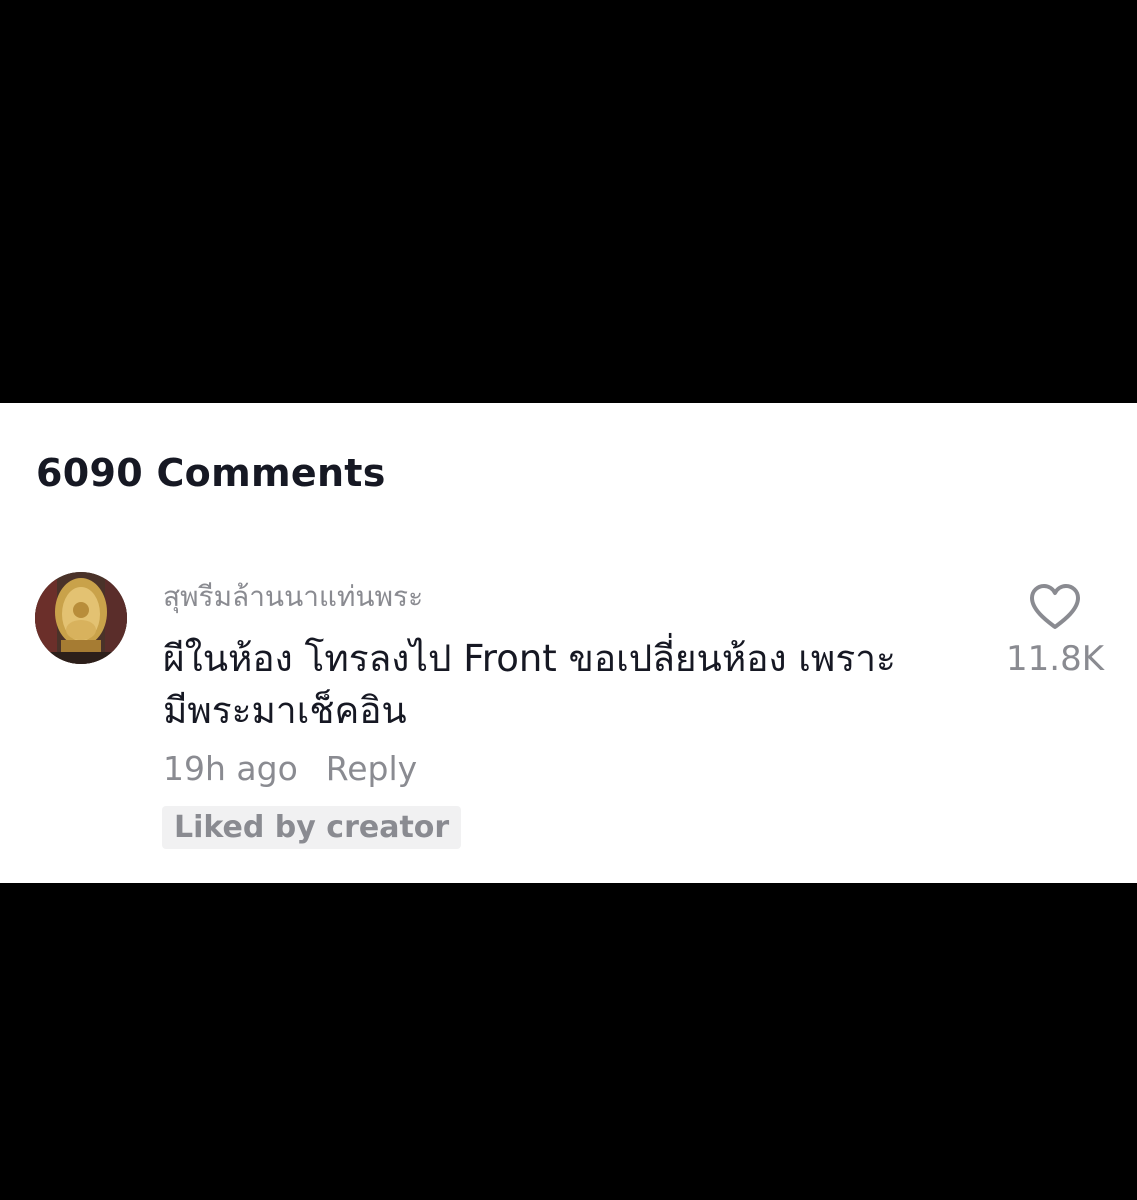 The height and width of the screenshot is (1200, 1137). I want to click on comment-timestamp: 19h ago, so click(230, 768).